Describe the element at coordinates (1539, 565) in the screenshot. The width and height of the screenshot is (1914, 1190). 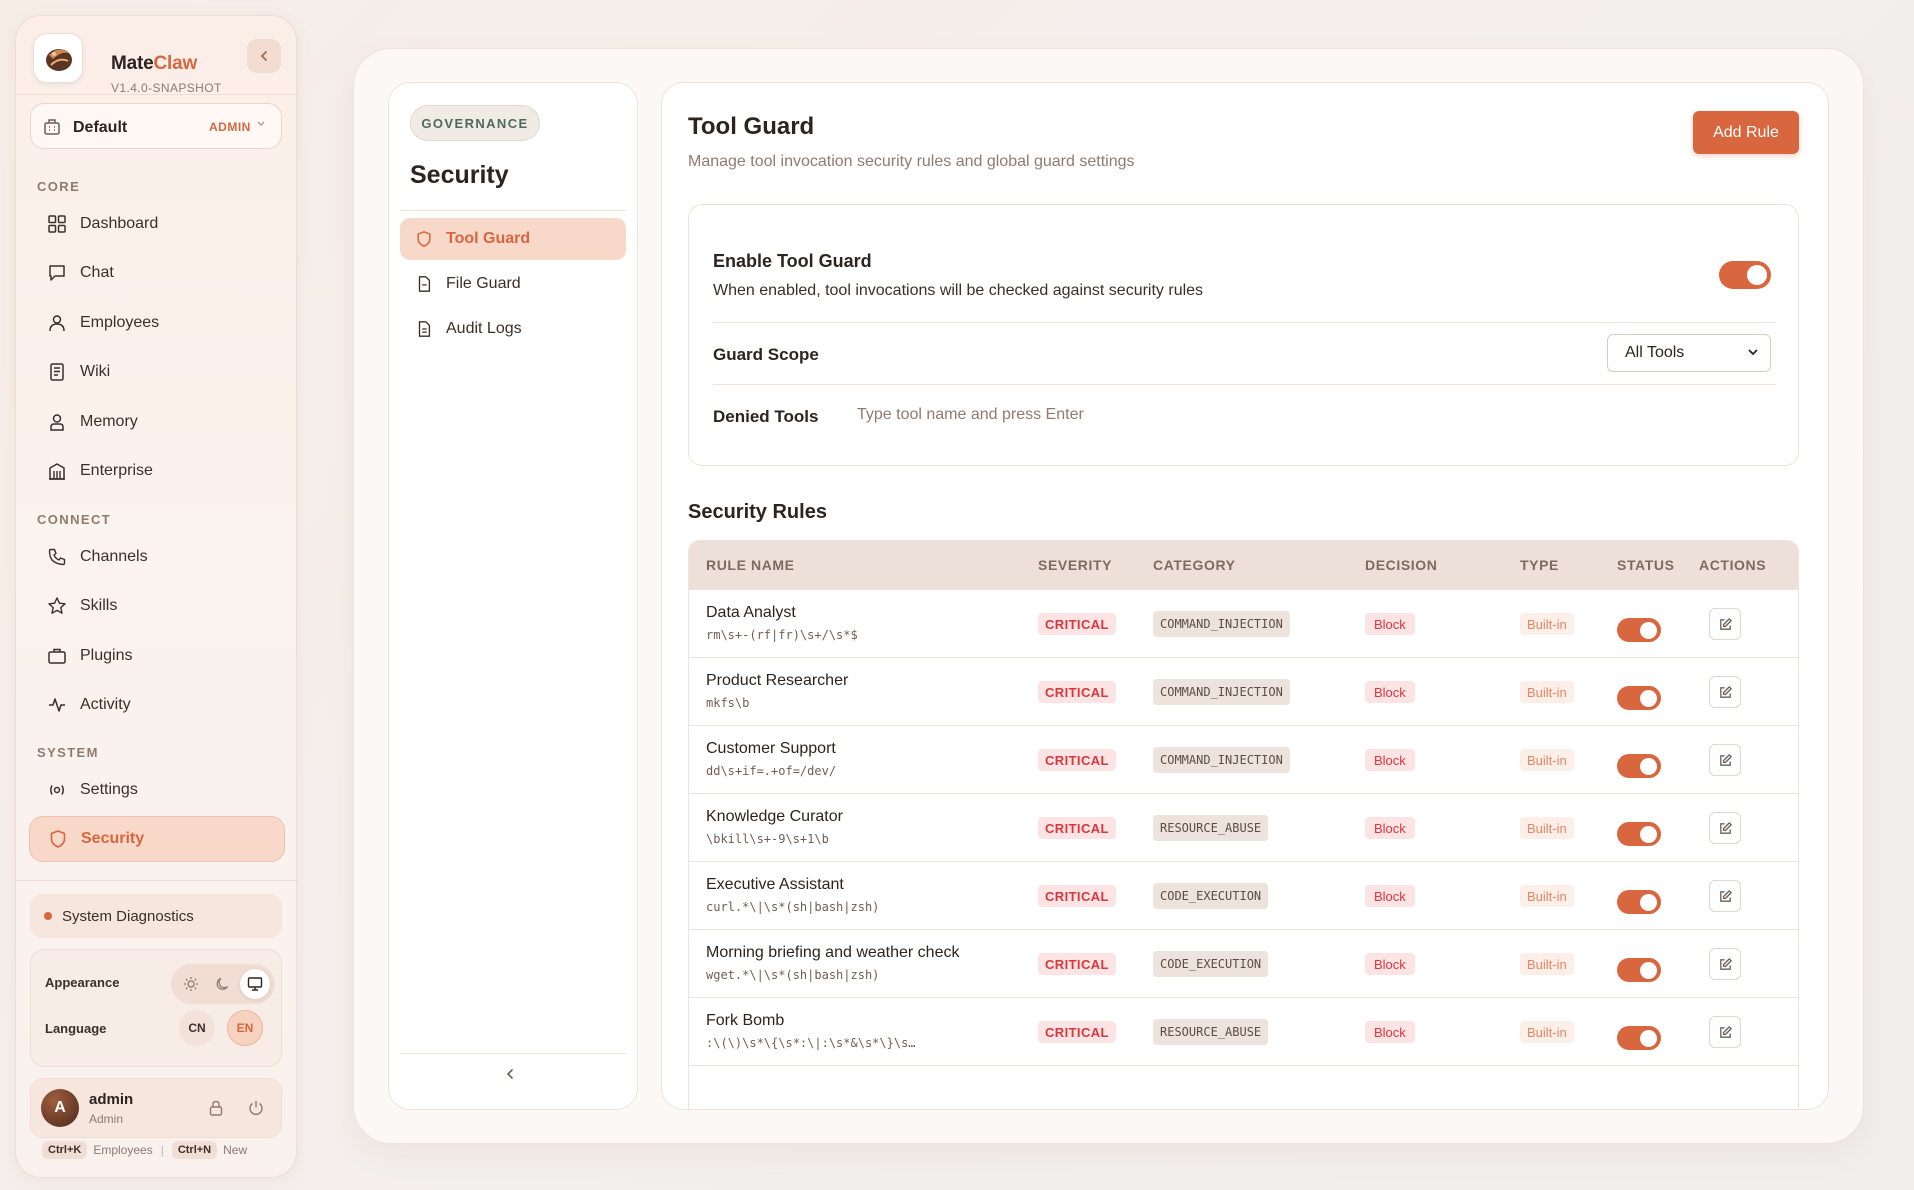
I see `column-header-type: TYPE` at that location.